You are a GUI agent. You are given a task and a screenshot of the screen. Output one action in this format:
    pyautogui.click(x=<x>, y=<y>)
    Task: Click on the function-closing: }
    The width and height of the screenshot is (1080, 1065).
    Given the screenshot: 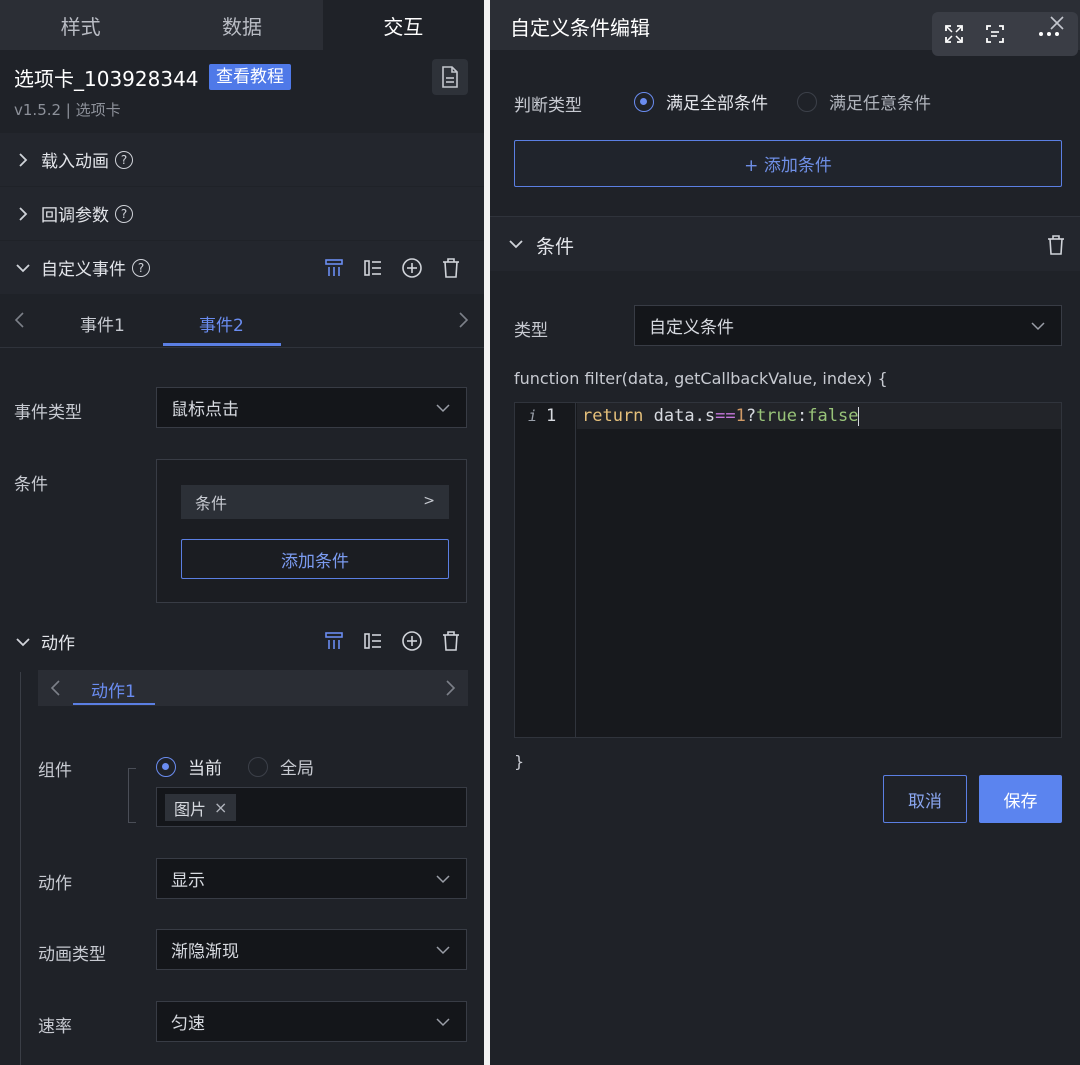 What is the action you would take?
    pyautogui.click(x=519, y=761)
    